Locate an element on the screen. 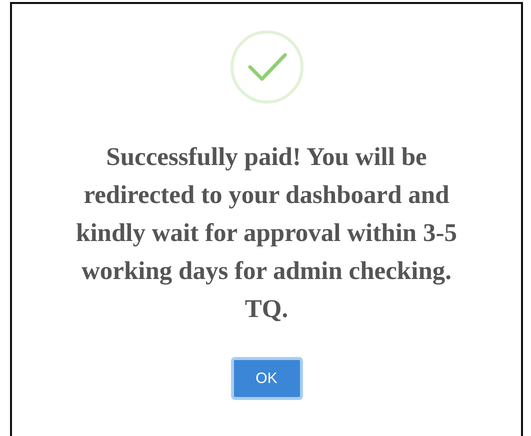 The width and height of the screenshot is (531, 436). ok-button: OK is located at coordinates (266, 378).